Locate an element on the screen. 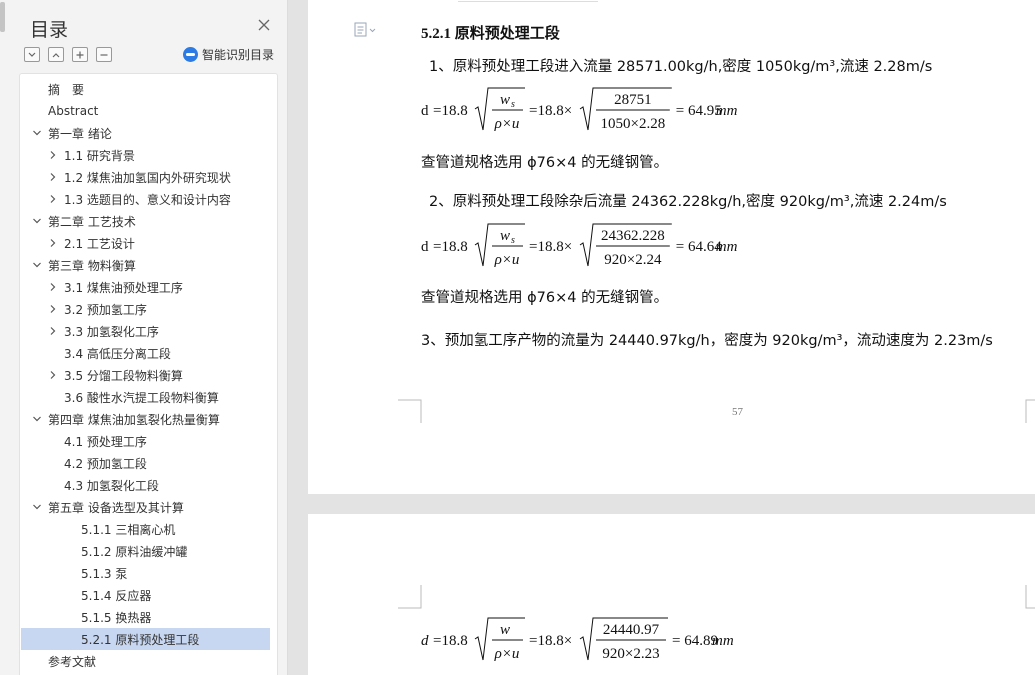  paragraph-menu-icon is located at coordinates (366, 30).